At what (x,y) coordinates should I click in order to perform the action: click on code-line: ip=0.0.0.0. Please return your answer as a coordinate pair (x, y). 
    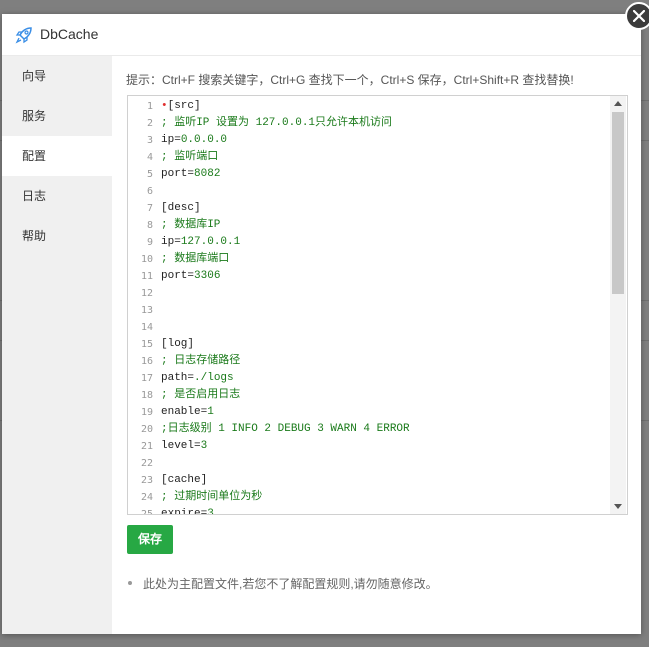
    Looking at the image, I should click on (194, 140).